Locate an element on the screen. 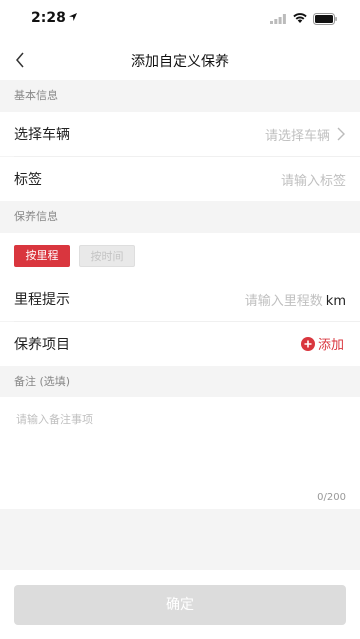 Image resolution: width=360 pixels, height=639 pixels. tag-input: 请输入标签 is located at coordinates (313, 179).